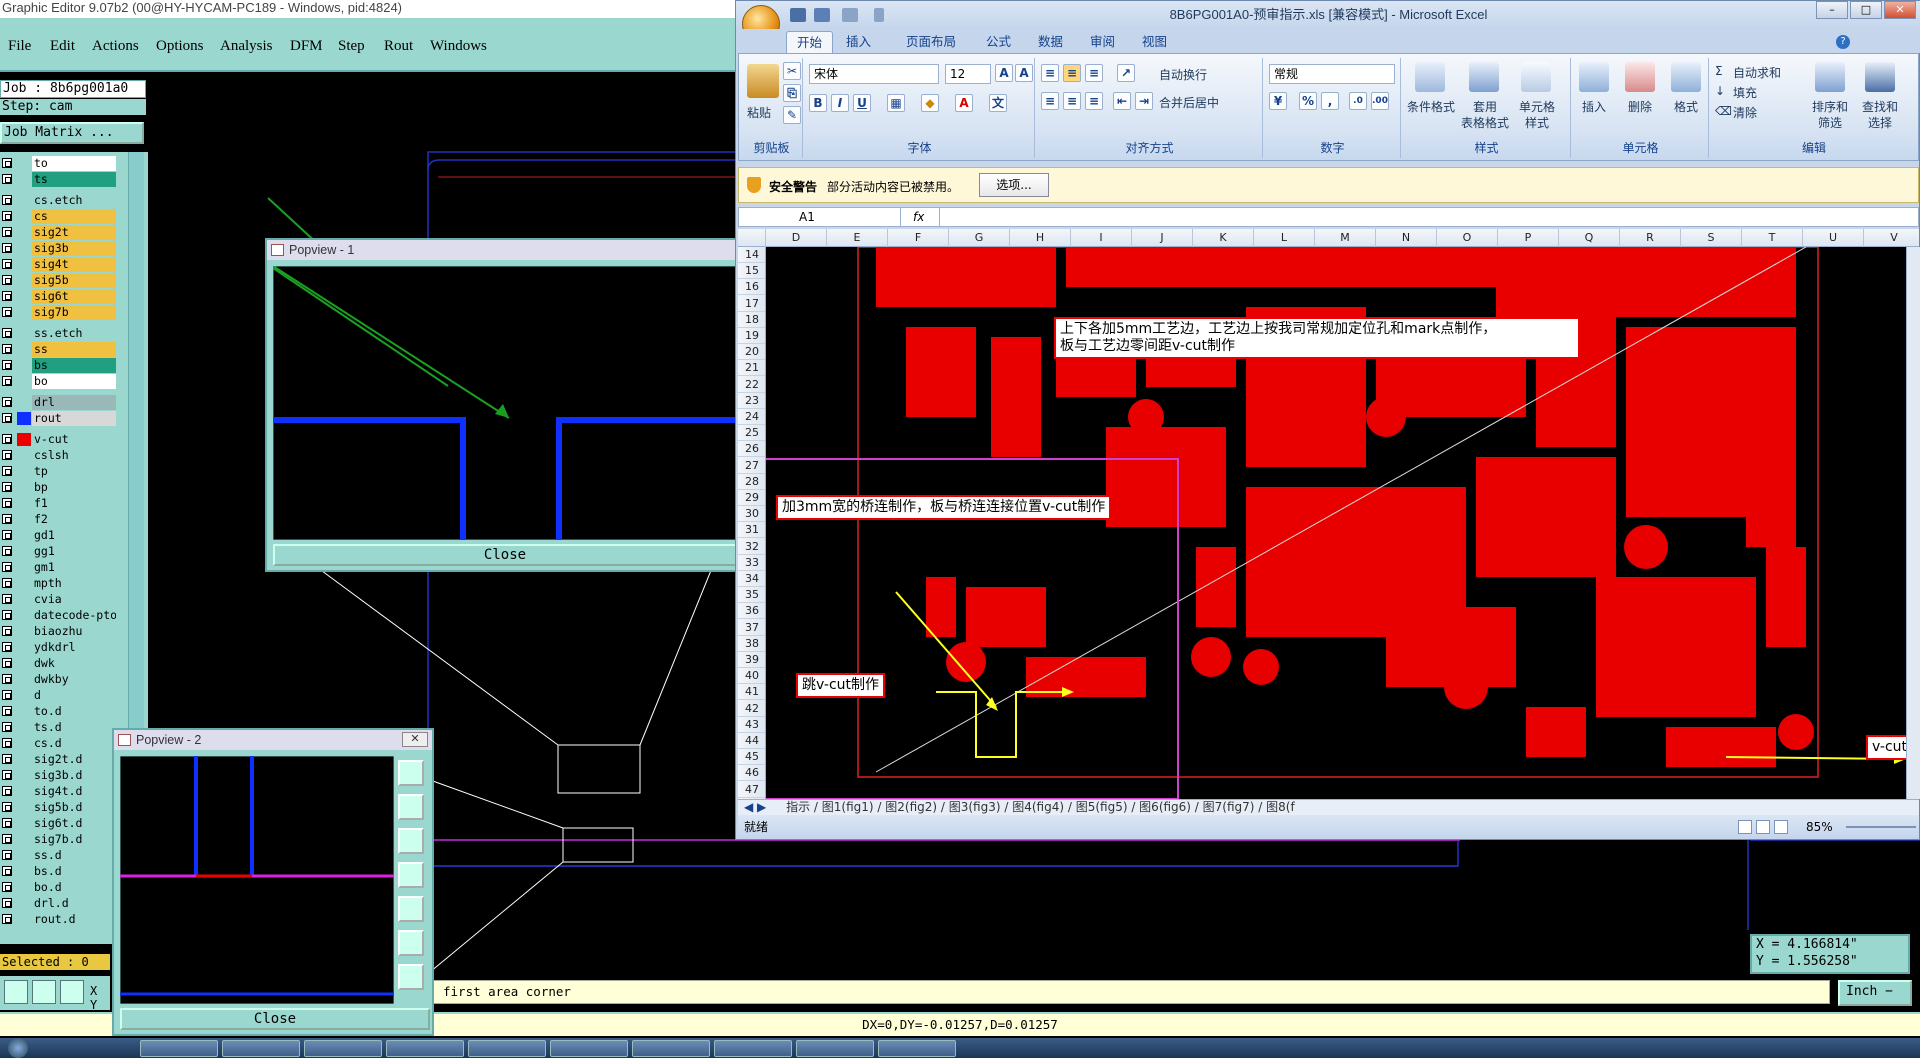  I want to click on align-middle-icon: ≡, so click(1072, 73).